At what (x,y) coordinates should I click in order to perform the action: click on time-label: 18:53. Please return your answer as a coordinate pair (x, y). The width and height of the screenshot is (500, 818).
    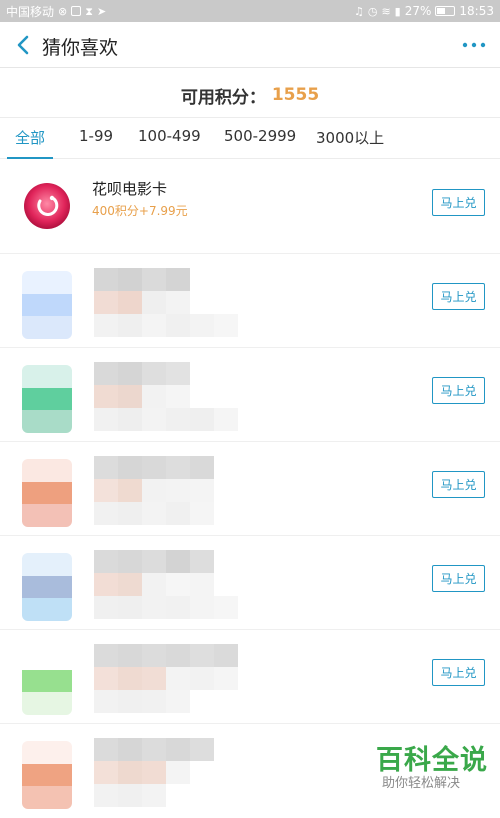
    Looking at the image, I should click on (476, 11).